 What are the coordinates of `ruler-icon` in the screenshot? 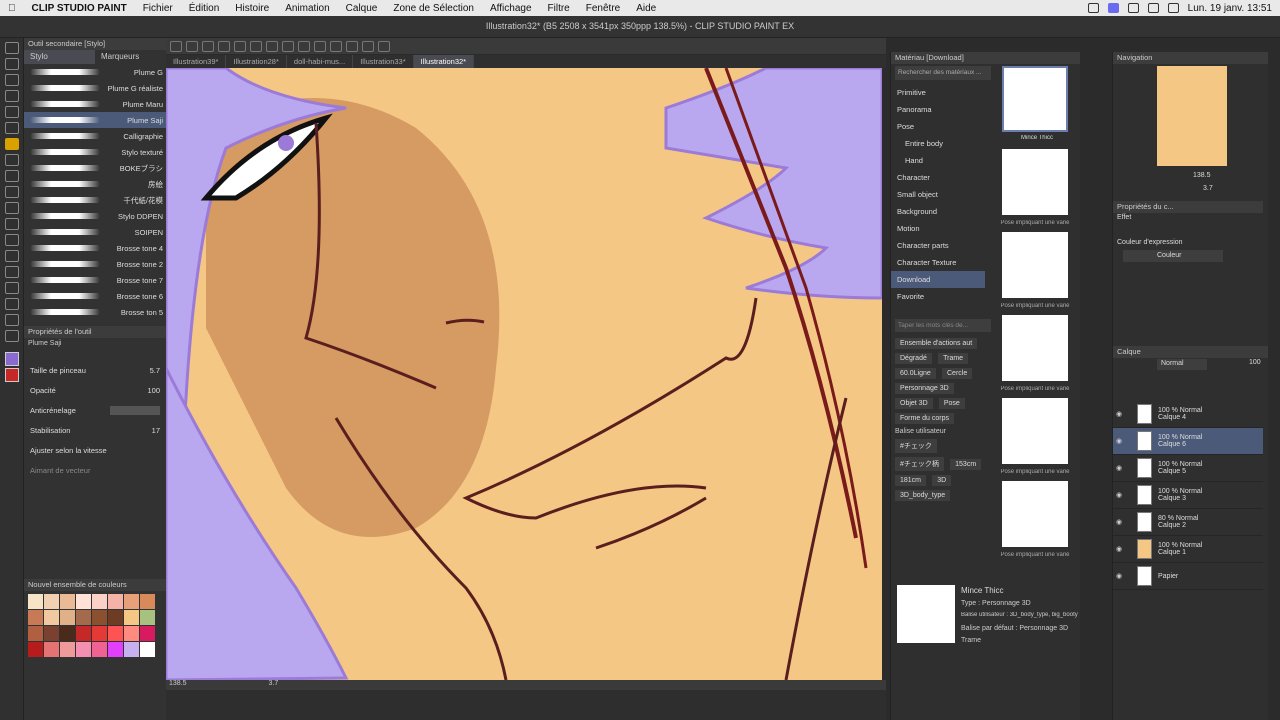 It's located at (352, 46).